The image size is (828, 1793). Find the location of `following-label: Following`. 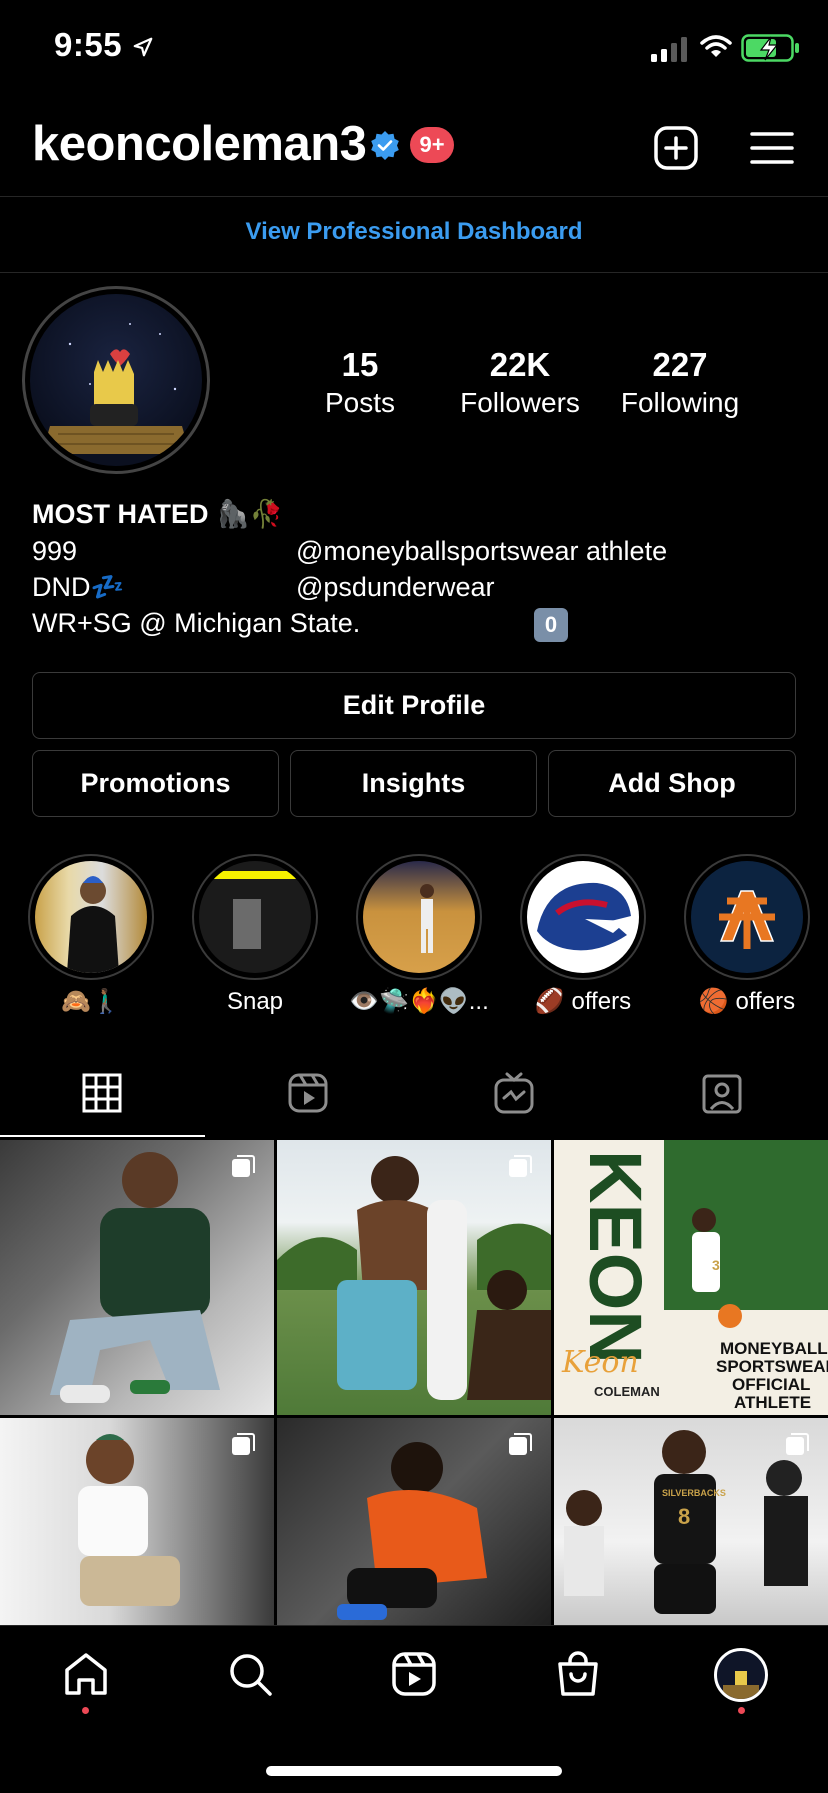

following-label: Following is located at coordinates (680, 402).